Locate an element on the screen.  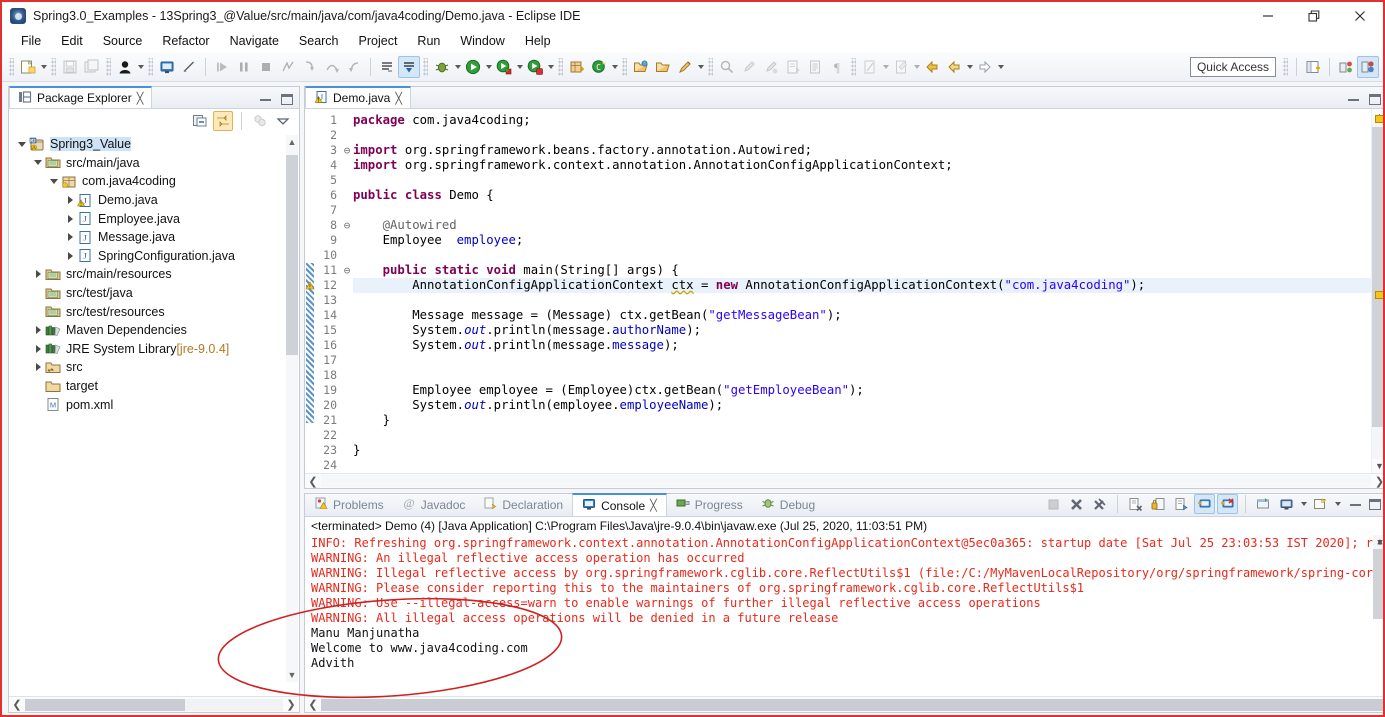
menu-refactor: Refactor is located at coordinates (185, 41).